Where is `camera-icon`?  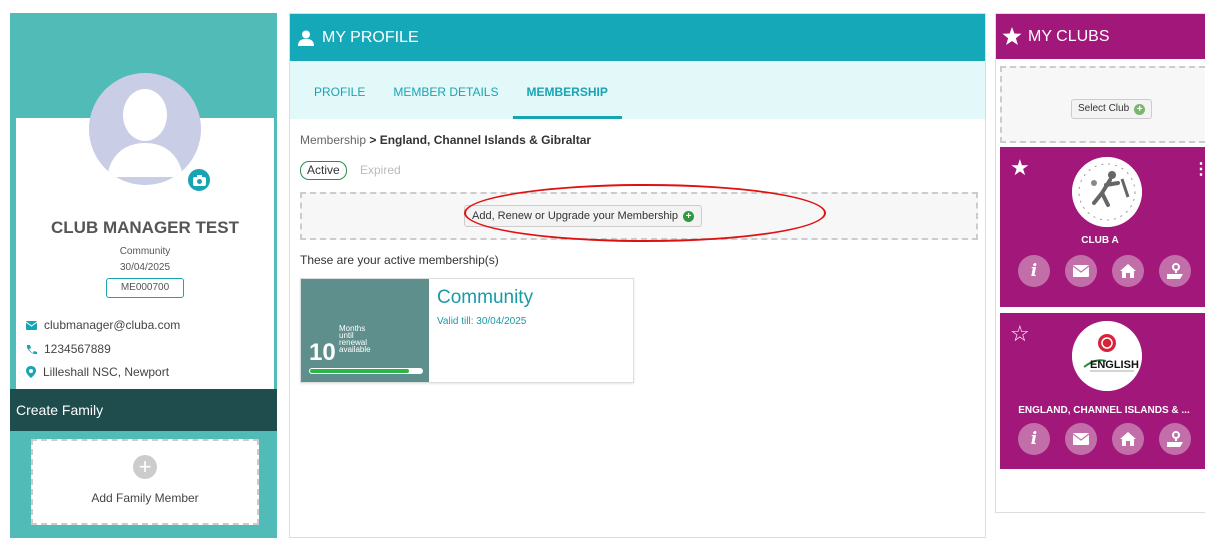 camera-icon is located at coordinates (199, 180).